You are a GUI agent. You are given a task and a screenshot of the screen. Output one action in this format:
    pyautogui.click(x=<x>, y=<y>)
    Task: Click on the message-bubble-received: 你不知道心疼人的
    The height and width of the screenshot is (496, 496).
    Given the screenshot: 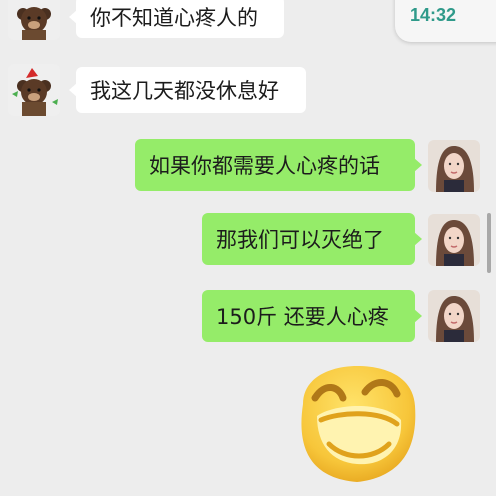 What is the action you would take?
    pyautogui.click(x=176, y=19)
    